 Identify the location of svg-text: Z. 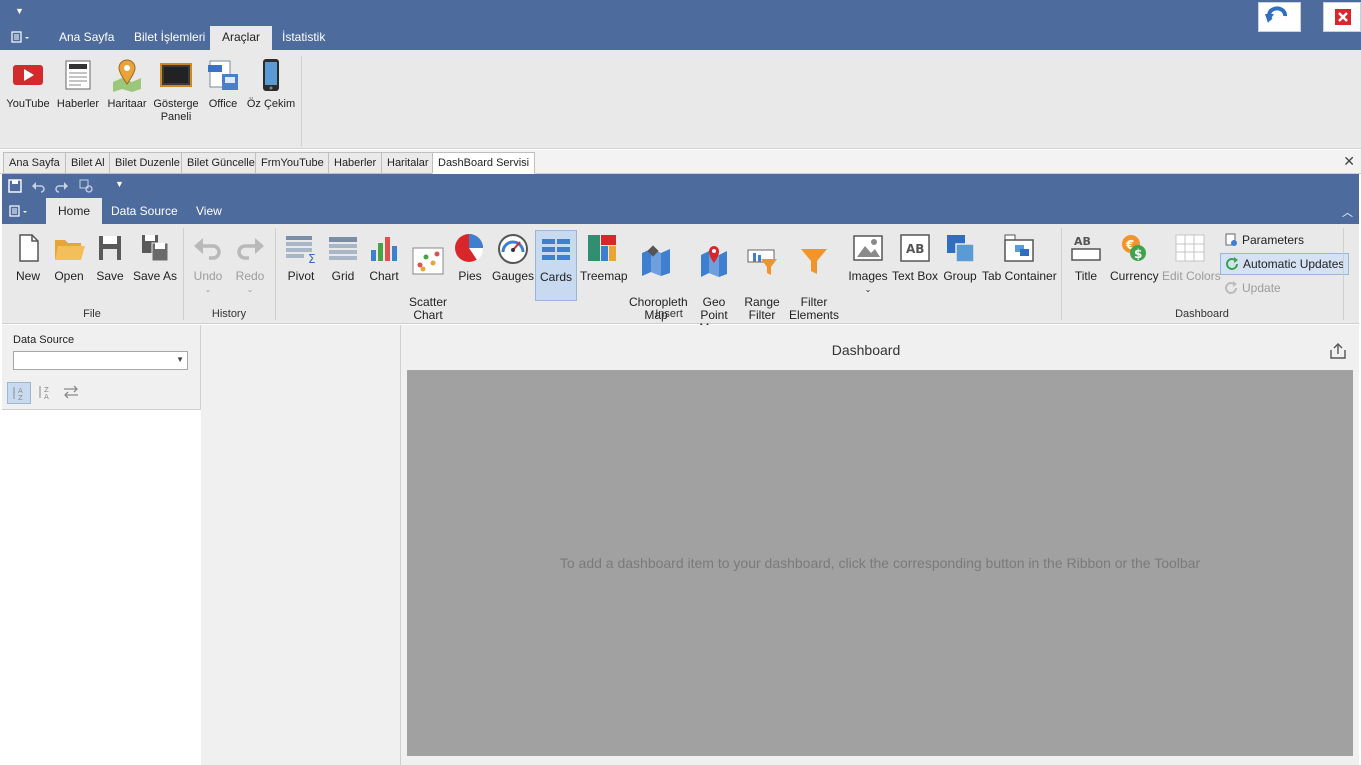
(20, 398).